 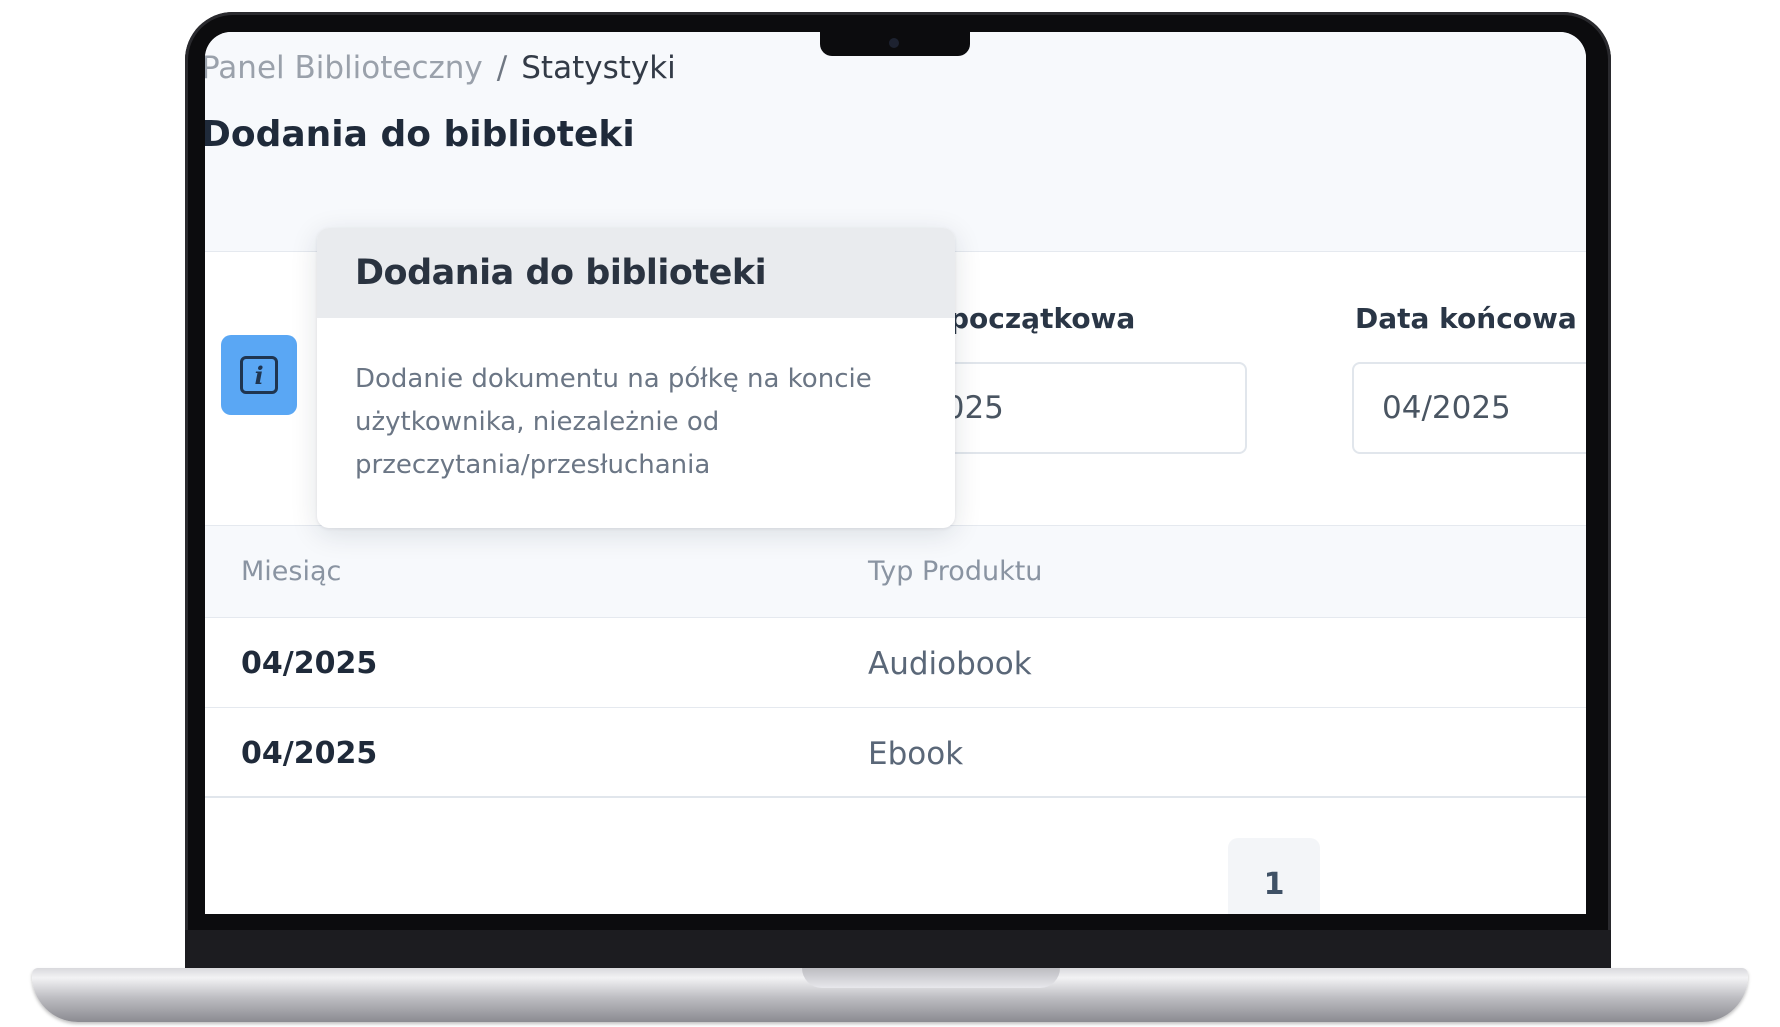 I want to click on column-header-product-type: Typ Produktu, so click(x=955, y=571).